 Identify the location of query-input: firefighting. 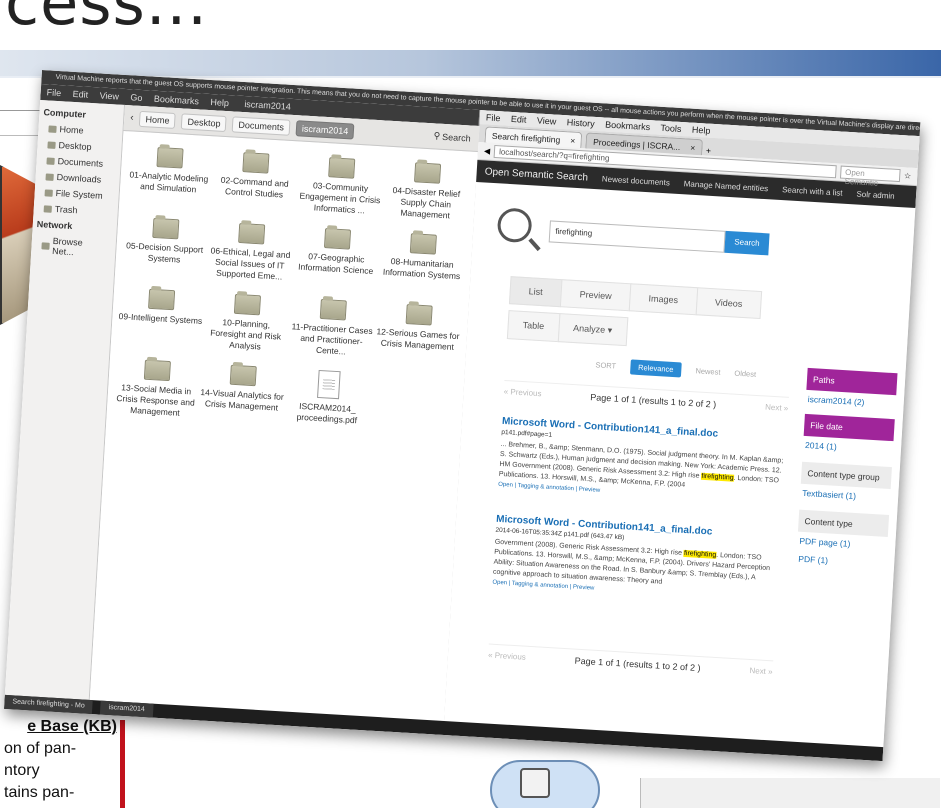
(637, 236).